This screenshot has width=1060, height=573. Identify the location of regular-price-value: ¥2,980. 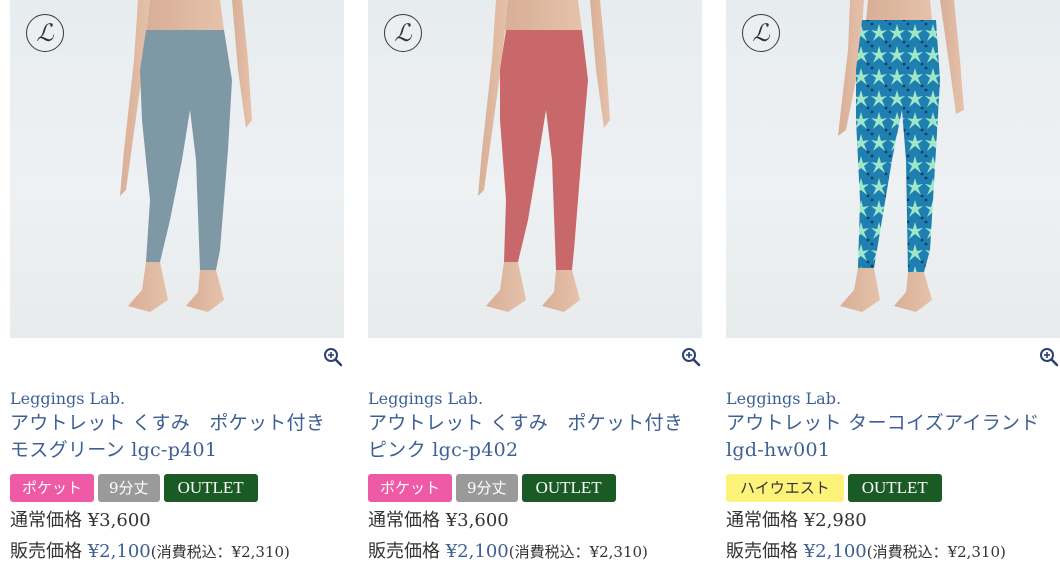
(835, 520).